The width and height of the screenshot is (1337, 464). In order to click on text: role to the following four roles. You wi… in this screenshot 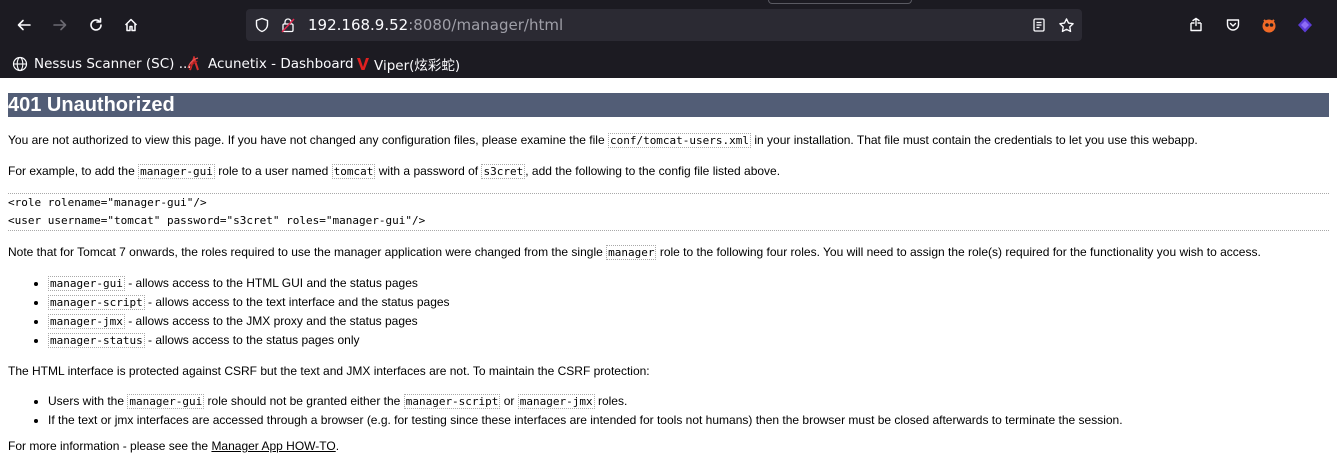, I will do `click(958, 252)`.